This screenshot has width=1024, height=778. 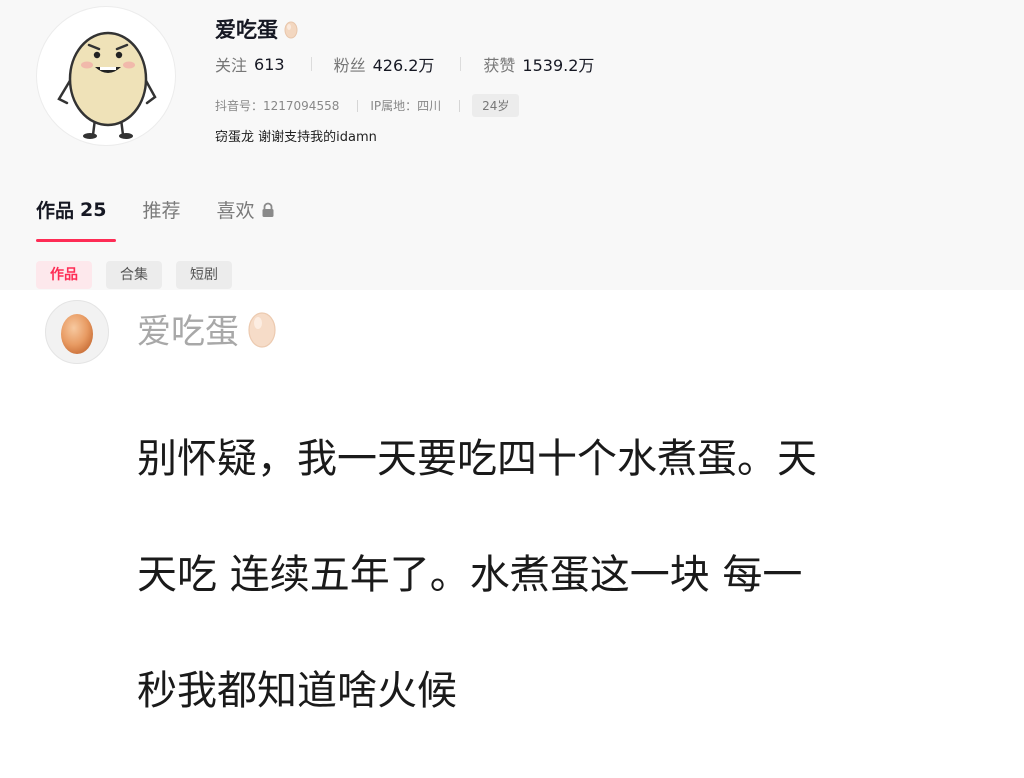 I want to click on avatar, so click(x=106, y=76).